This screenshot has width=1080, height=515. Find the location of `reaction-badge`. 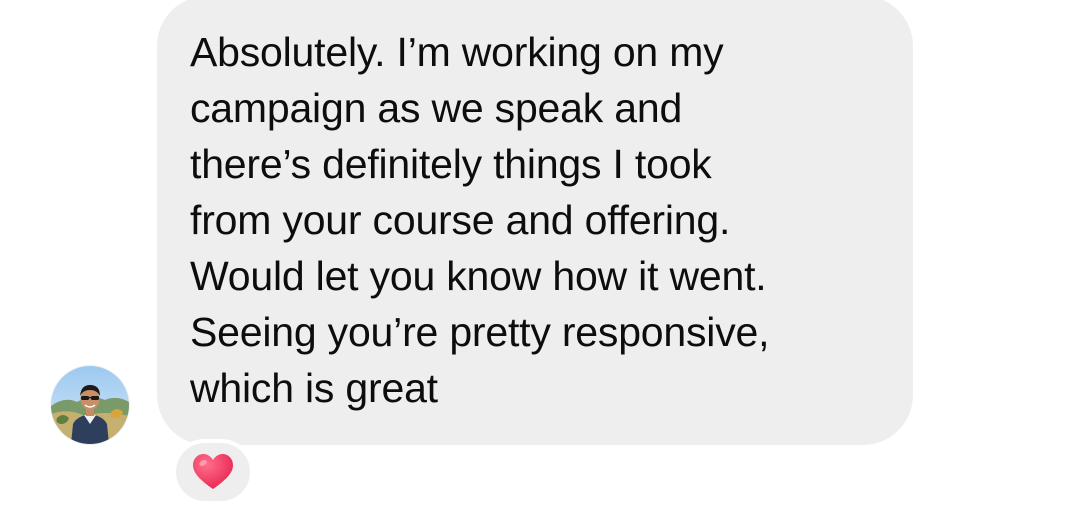

reaction-badge is located at coordinates (213, 472).